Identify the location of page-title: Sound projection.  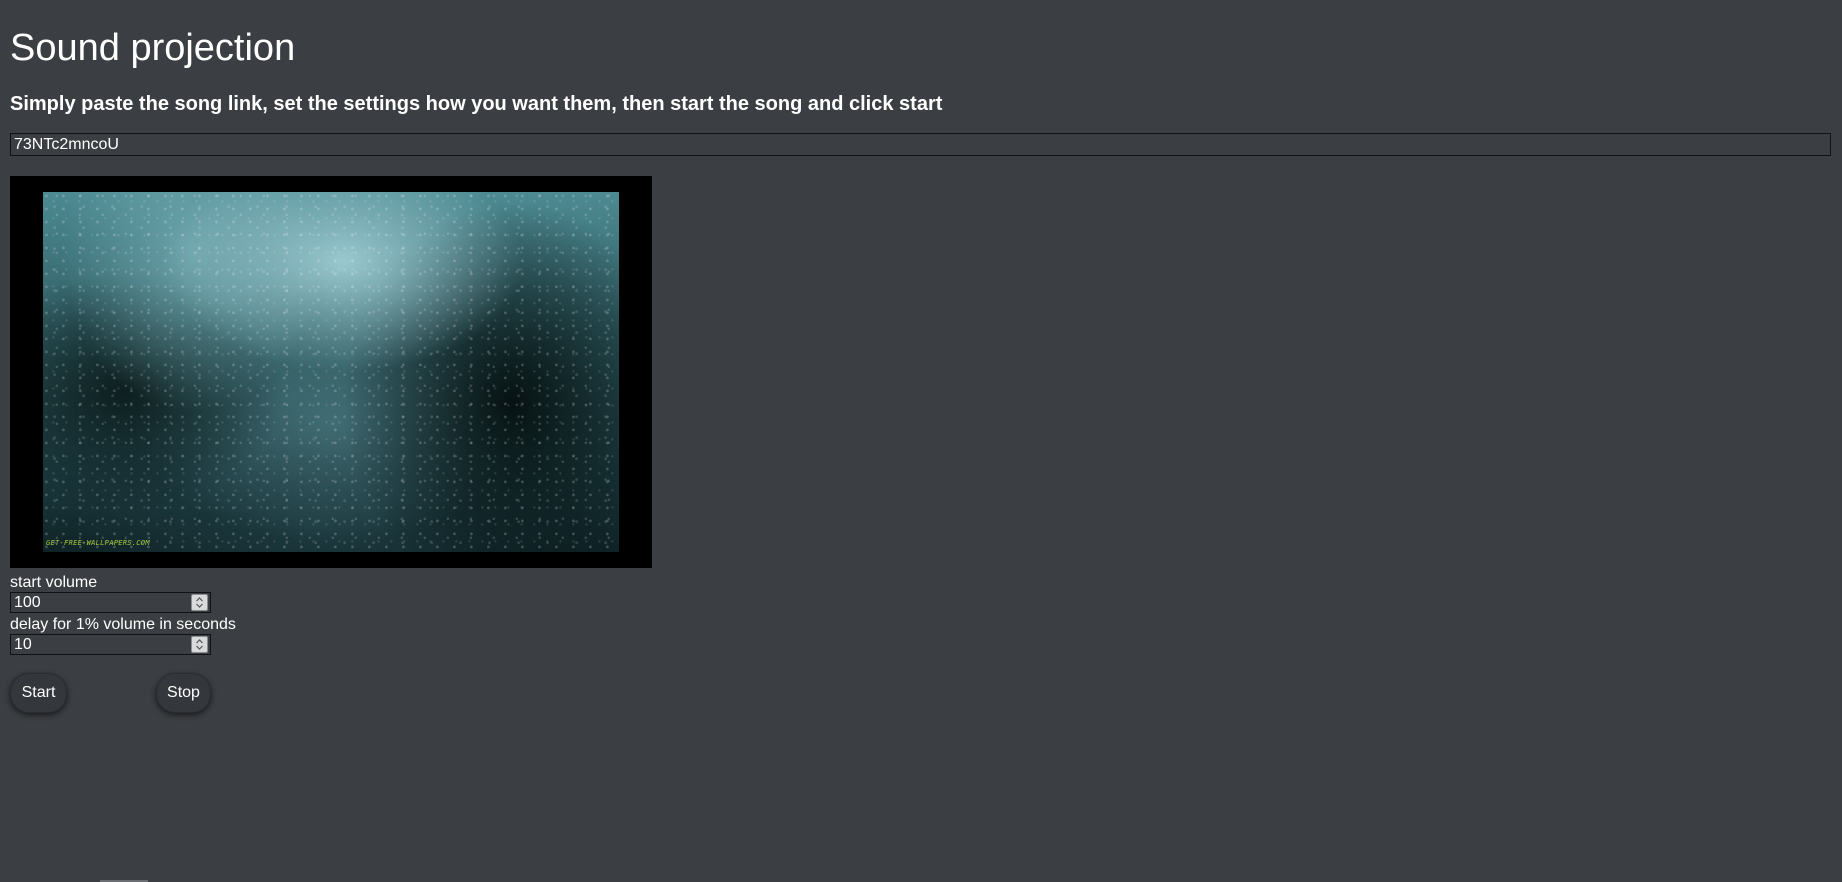
(153, 48).